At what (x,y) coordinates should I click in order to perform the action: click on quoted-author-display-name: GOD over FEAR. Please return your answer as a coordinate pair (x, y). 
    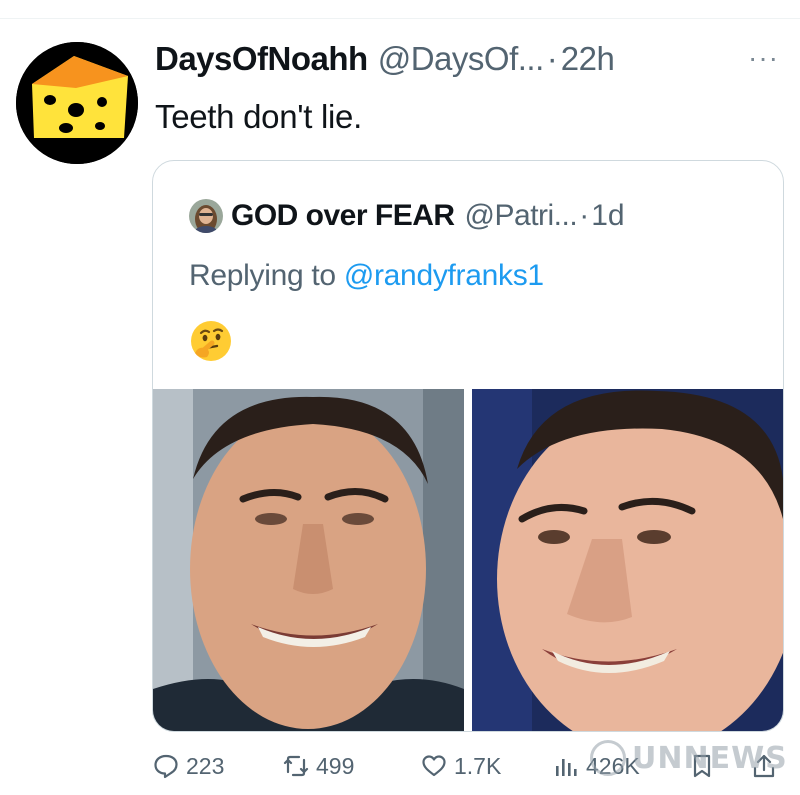
    Looking at the image, I should click on (343, 216).